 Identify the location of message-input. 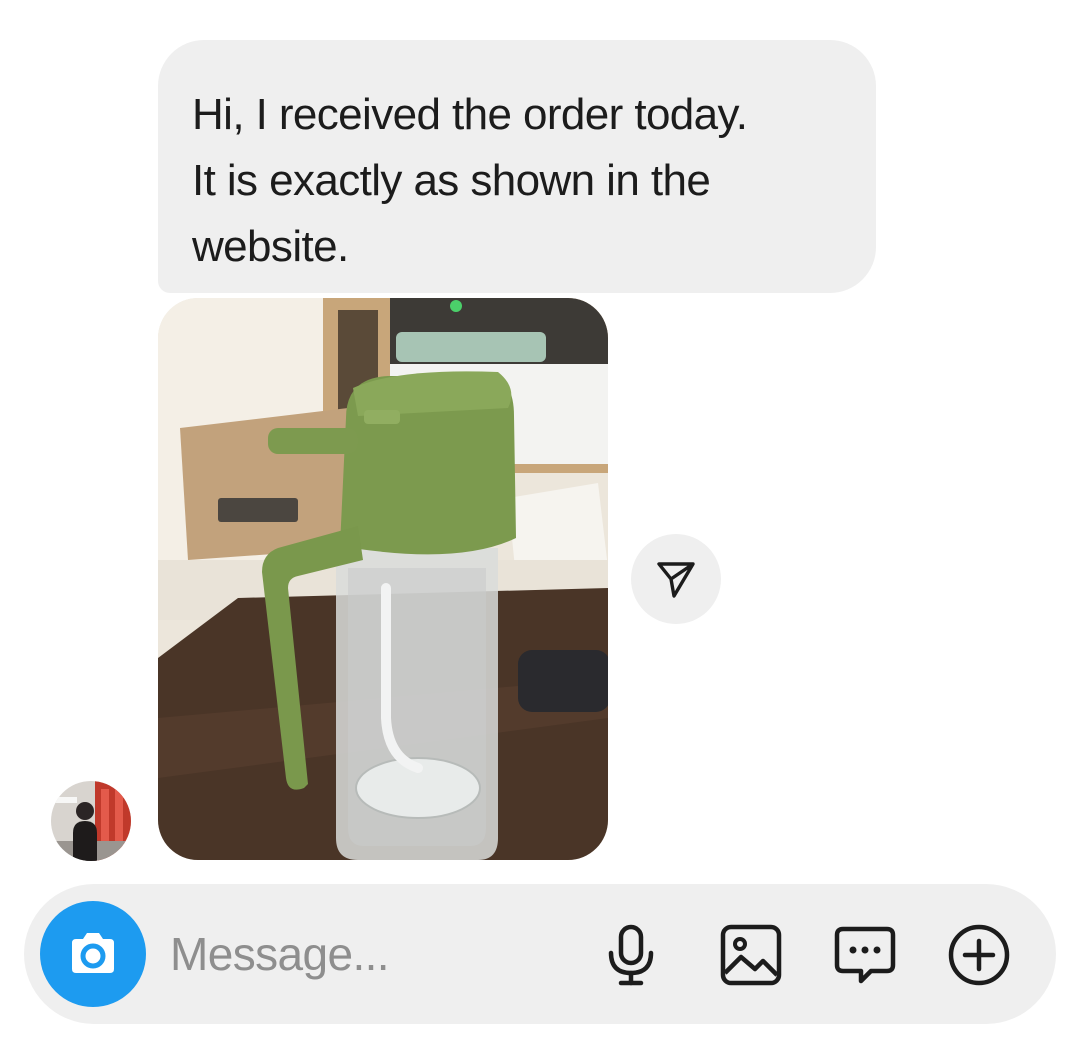
(380, 954).